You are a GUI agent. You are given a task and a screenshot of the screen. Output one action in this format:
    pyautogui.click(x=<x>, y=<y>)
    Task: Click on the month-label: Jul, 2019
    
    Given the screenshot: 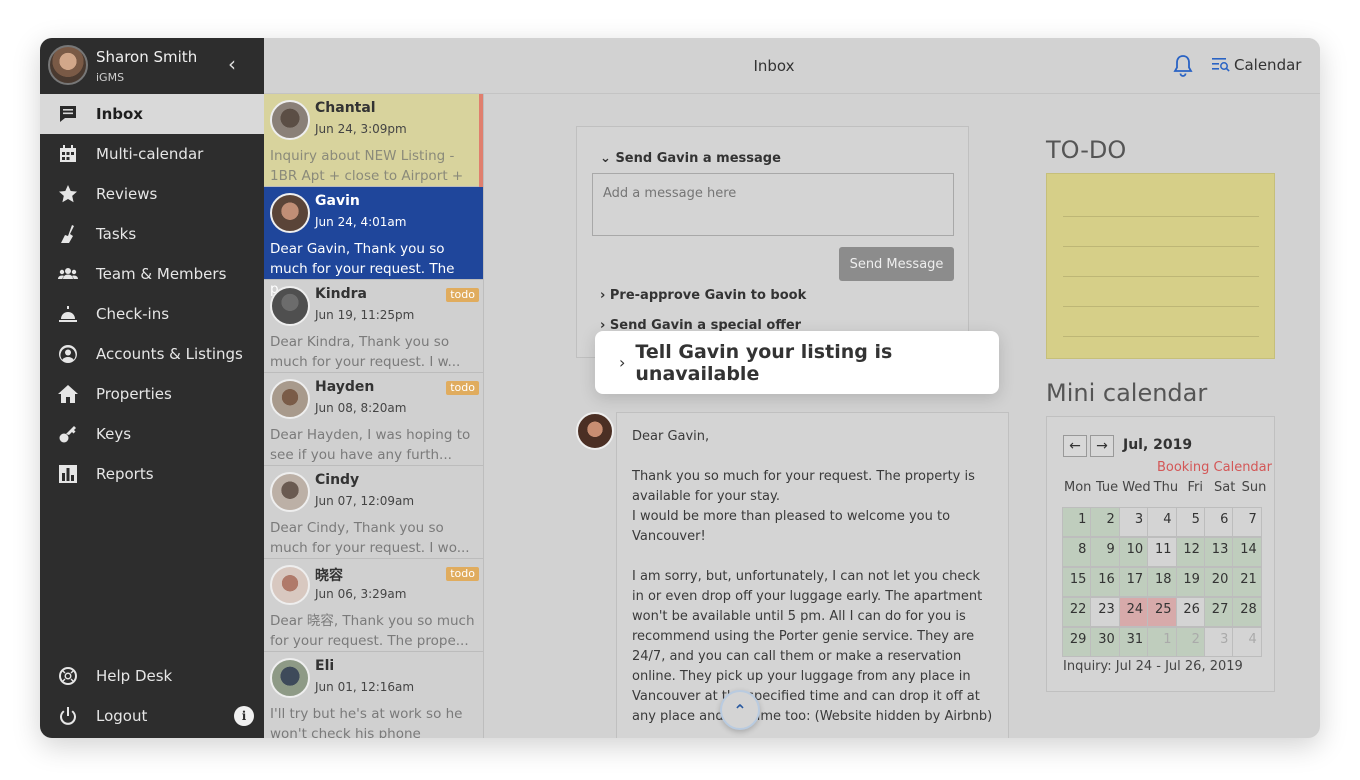 What is the action you would take?
    pyautogui.click(x=1158, y=445)
    